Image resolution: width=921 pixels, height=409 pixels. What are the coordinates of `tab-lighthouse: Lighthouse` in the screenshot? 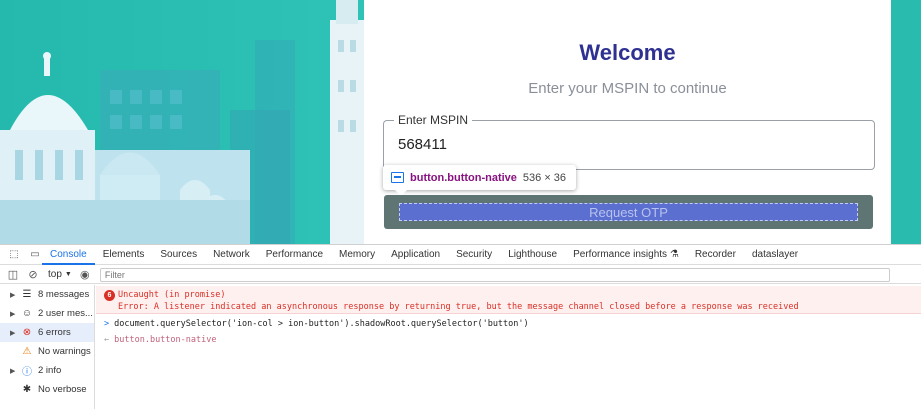 It's located at (532, 255).